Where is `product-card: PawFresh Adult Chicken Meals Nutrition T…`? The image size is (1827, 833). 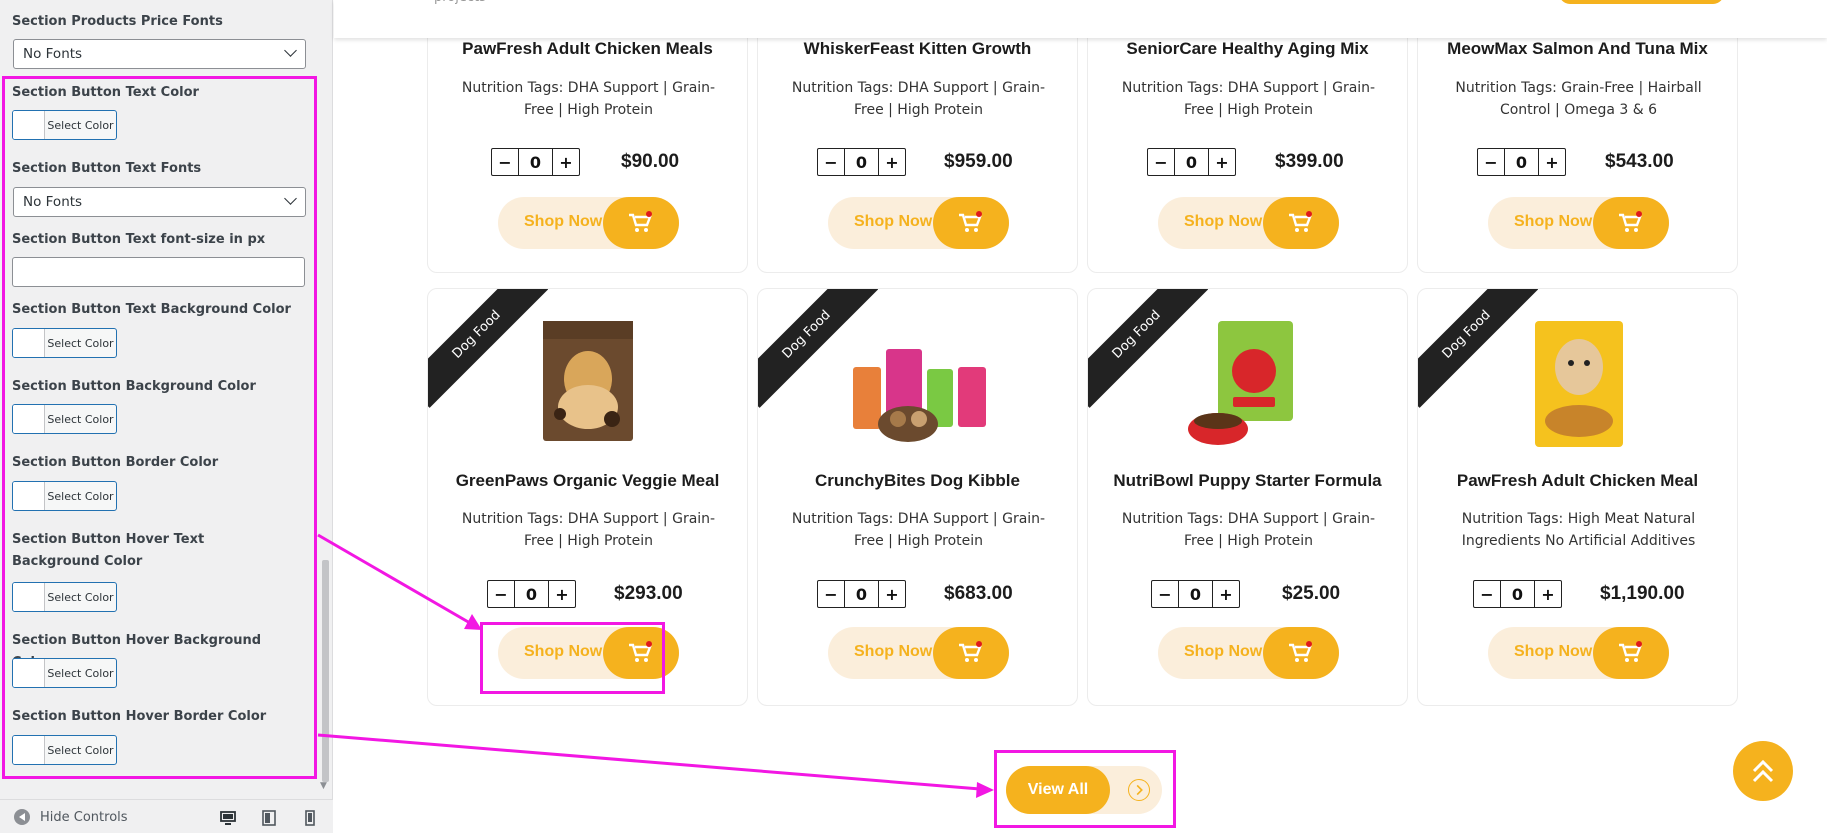 product-card: PawFresh Adult Chicken Meals Nutrition T… is located at coordinates (587, 136).